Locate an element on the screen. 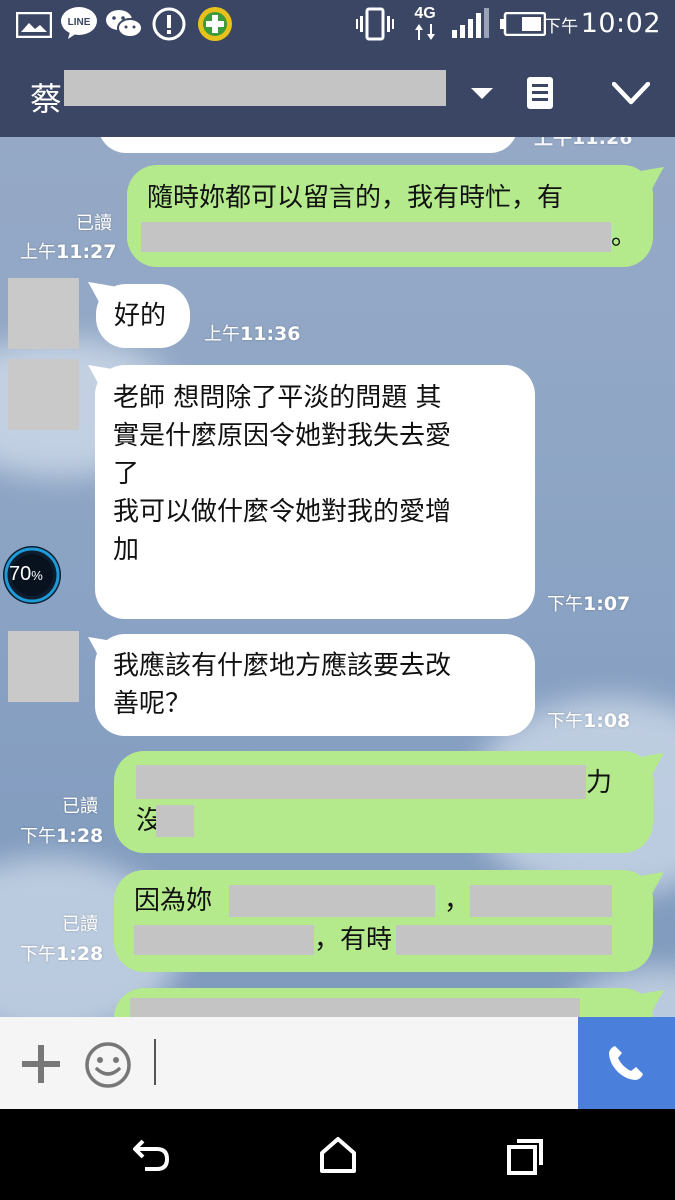 This screenshot has width=675, height=1200. message-text: 隨時妳都可以留言的，我有時忙，有 is located at coordinates (355, 198).